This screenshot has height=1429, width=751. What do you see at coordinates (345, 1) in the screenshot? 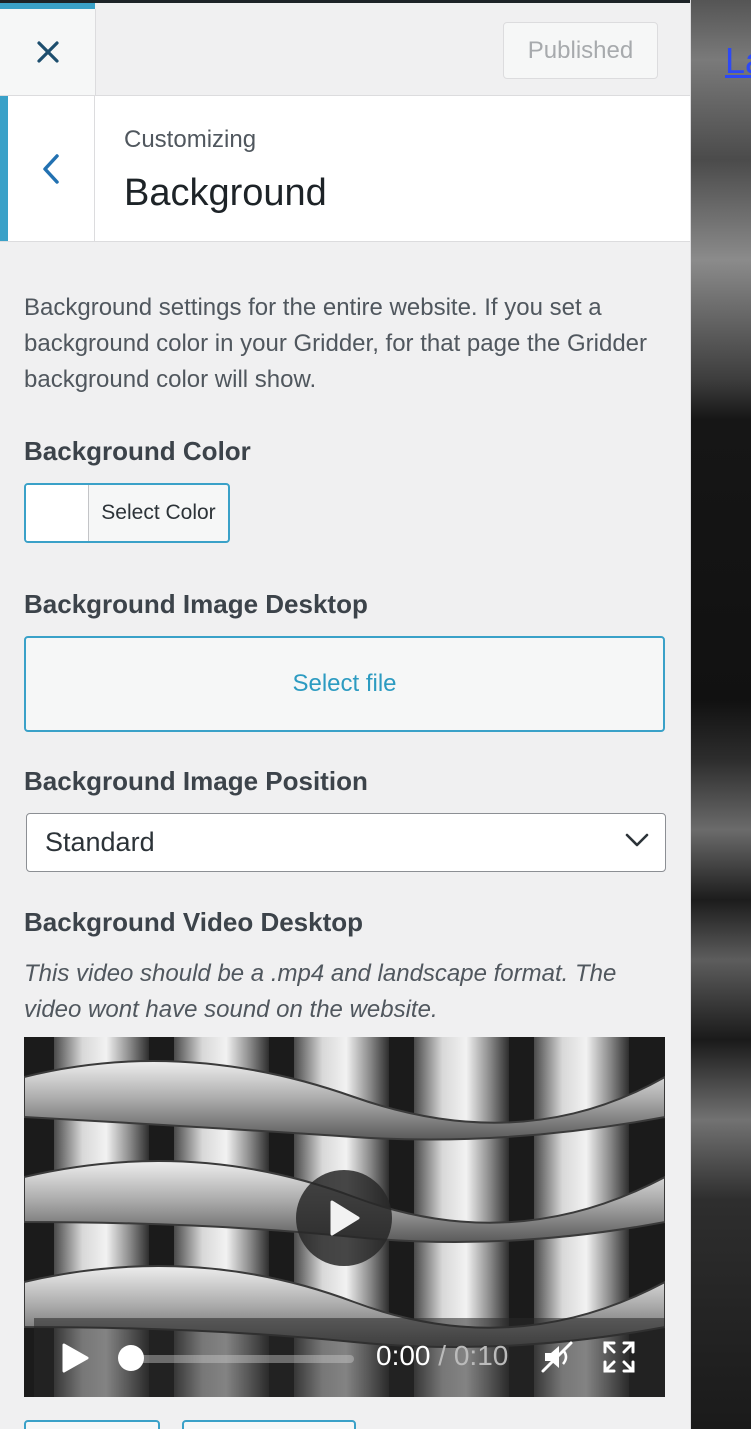
I see `top-border` at bounding box center [345, 1].